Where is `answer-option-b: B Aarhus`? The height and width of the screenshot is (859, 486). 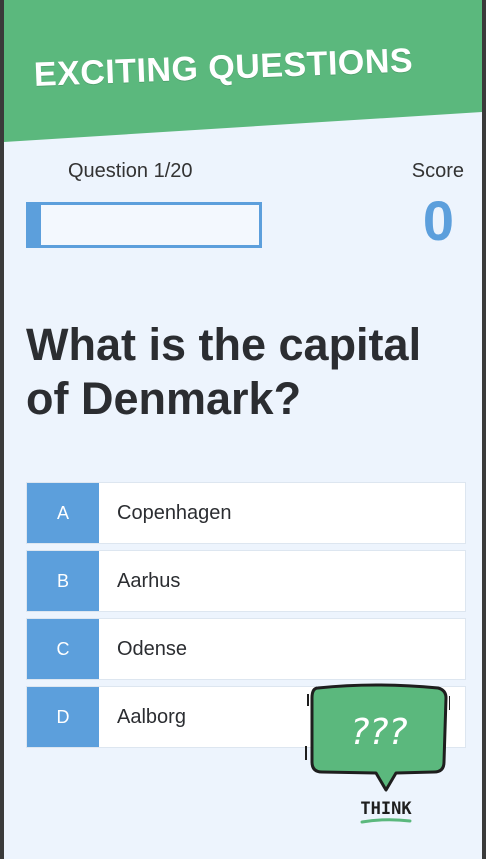
answer-option-b: B Aarhus is located at coordinates (246, 581).